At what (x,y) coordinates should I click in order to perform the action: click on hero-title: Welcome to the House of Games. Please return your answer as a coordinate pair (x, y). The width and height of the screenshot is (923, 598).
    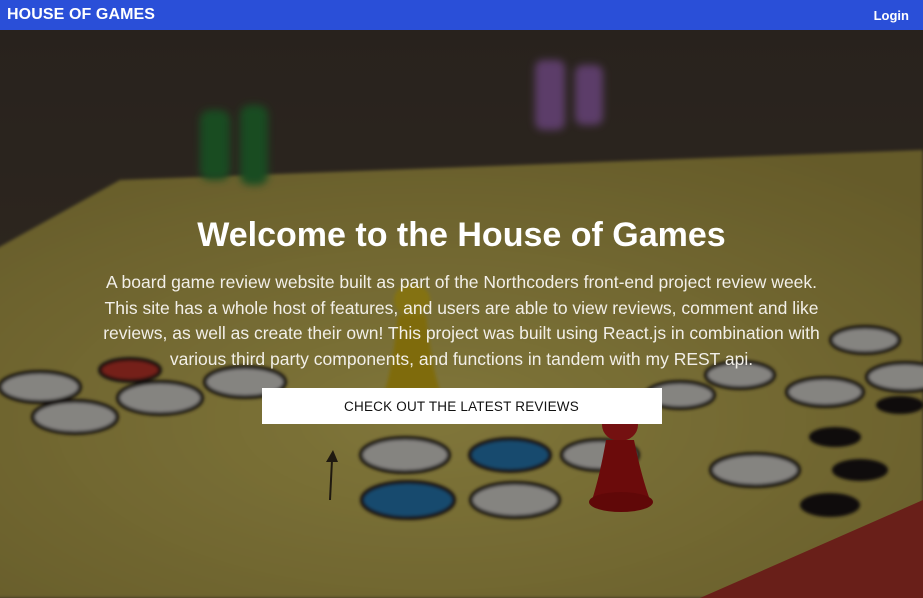
    Looking at the image, I should click on (461, 235).